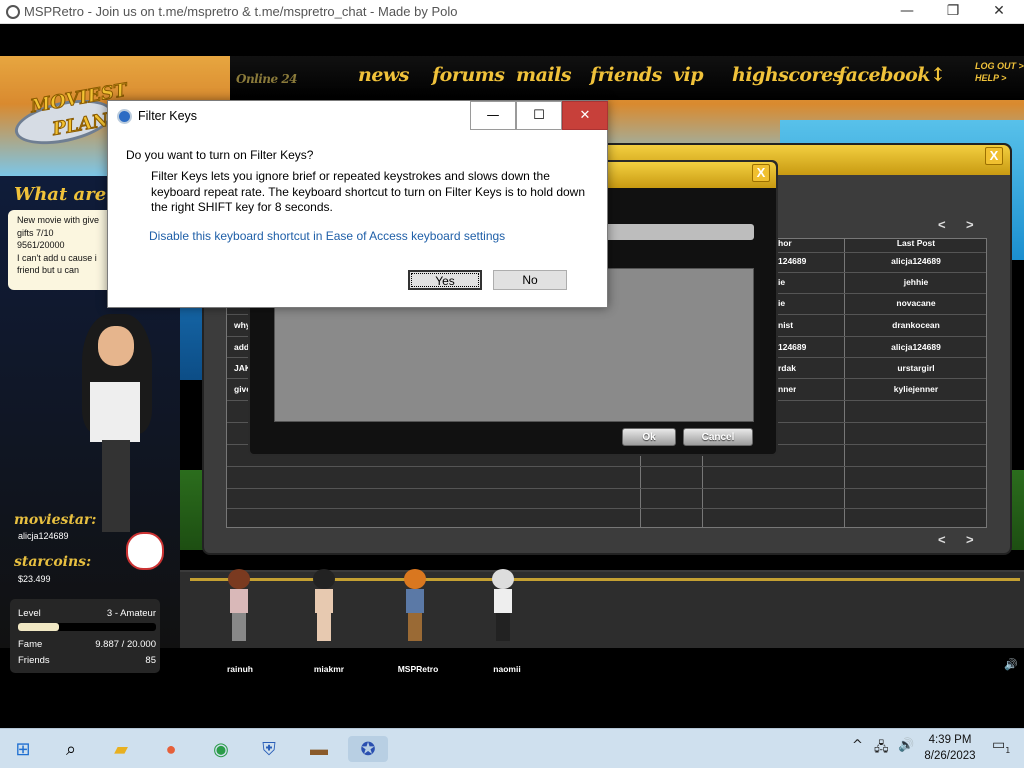  I want to click on search-icon: ⌕, so click(71, 749).